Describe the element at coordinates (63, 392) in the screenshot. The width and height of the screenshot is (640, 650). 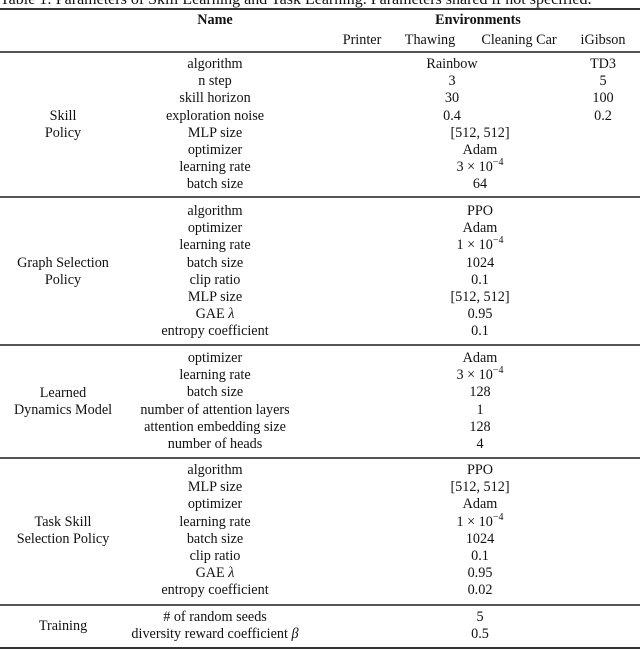
I see `group-label: Learned` at that location.